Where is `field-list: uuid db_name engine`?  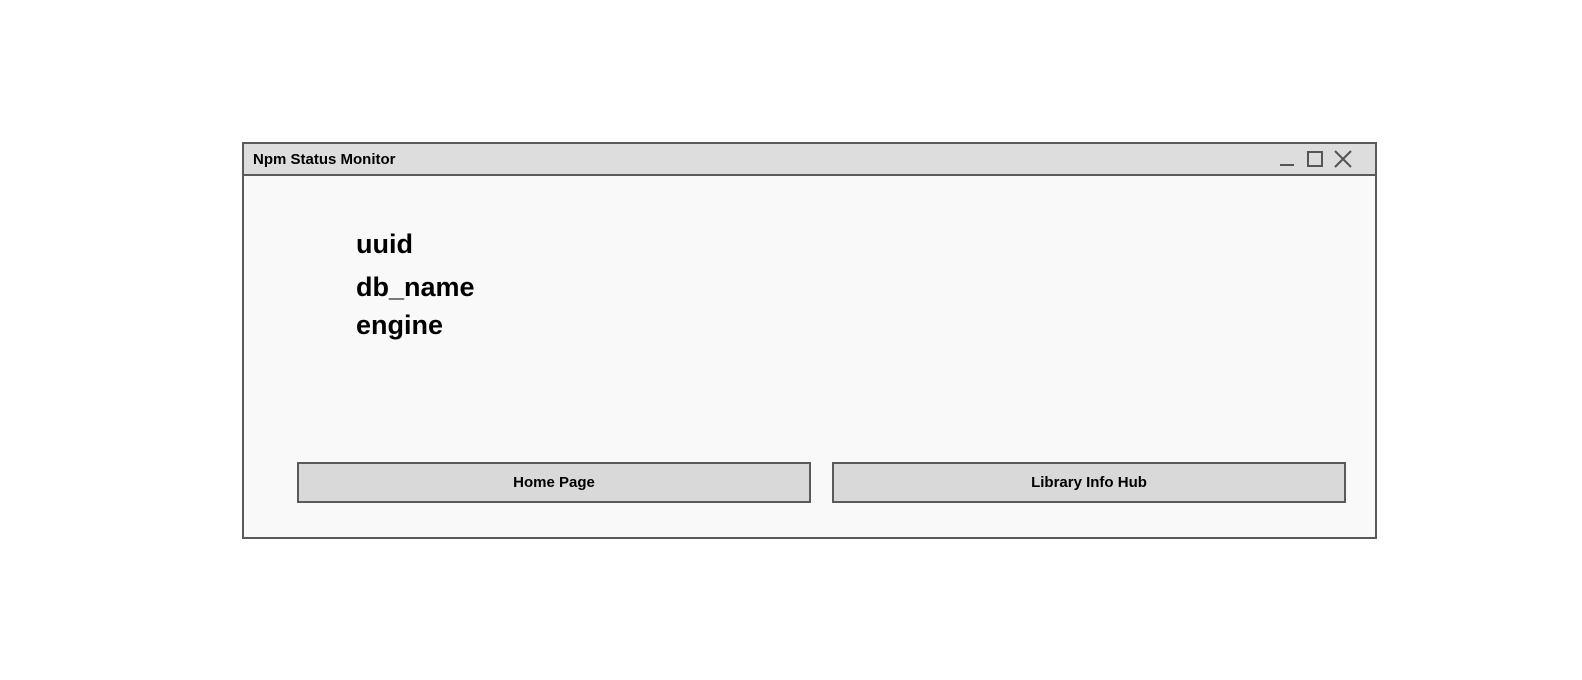
field-list: uuid db_name engine is located at coordinates (415, 284).